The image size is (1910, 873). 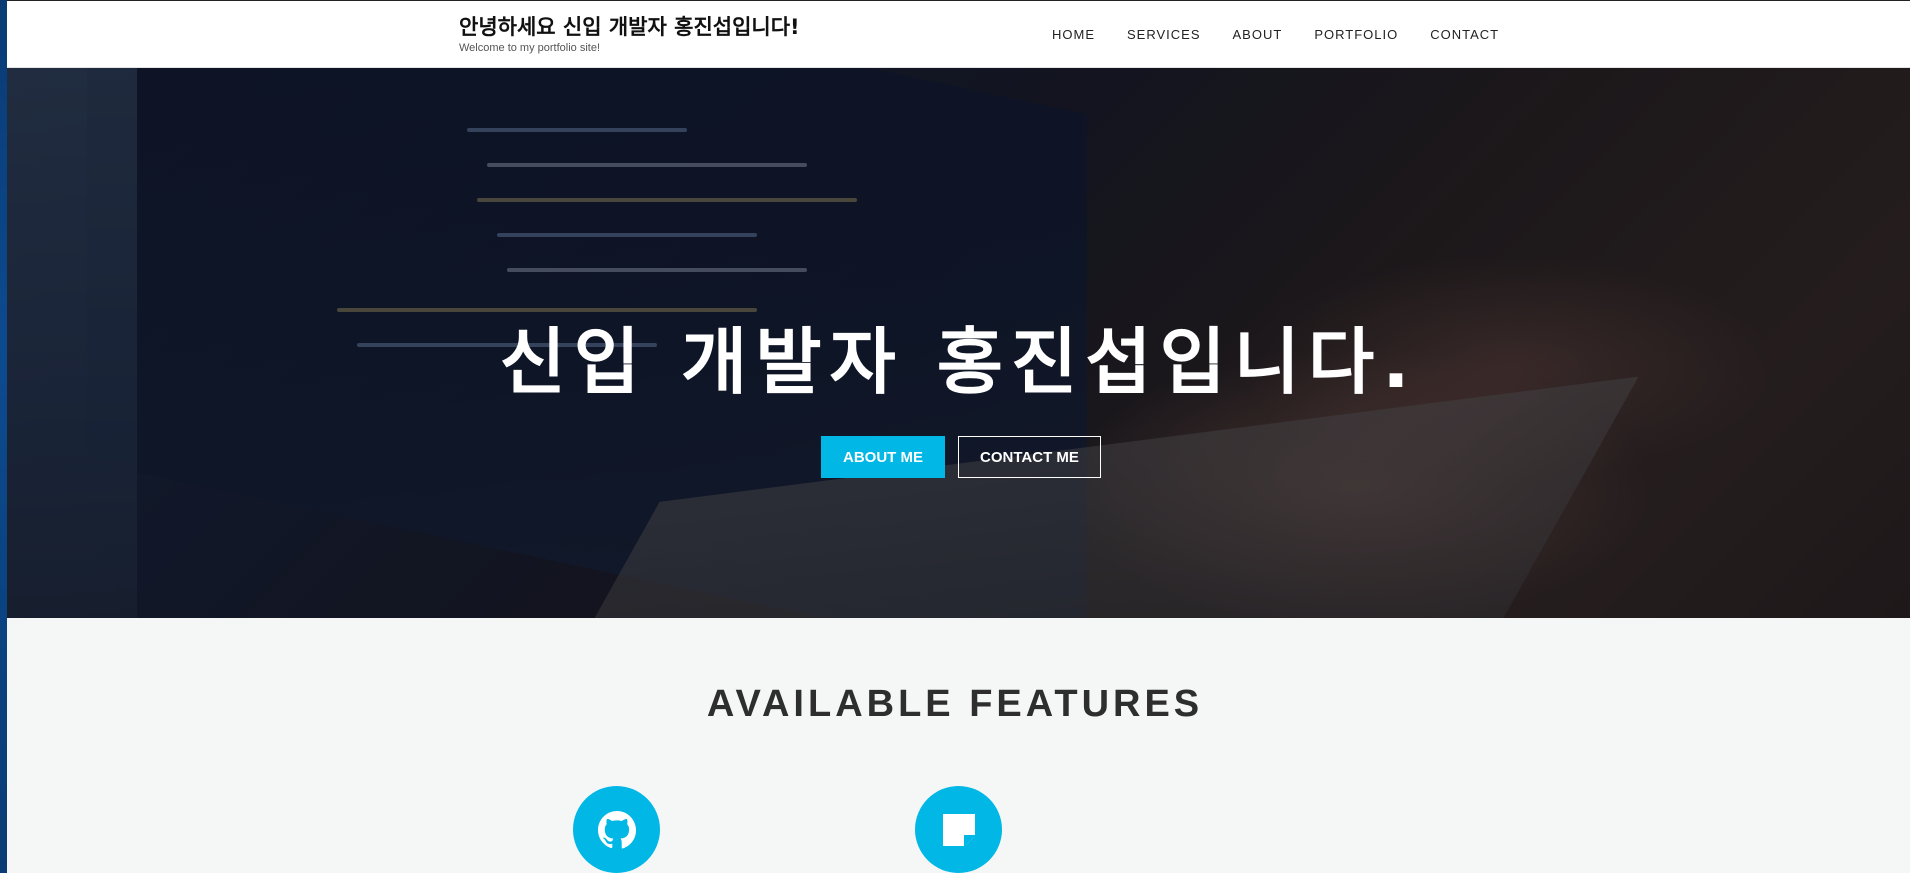 I want to click on github-icon, so click(x=617, y=830).